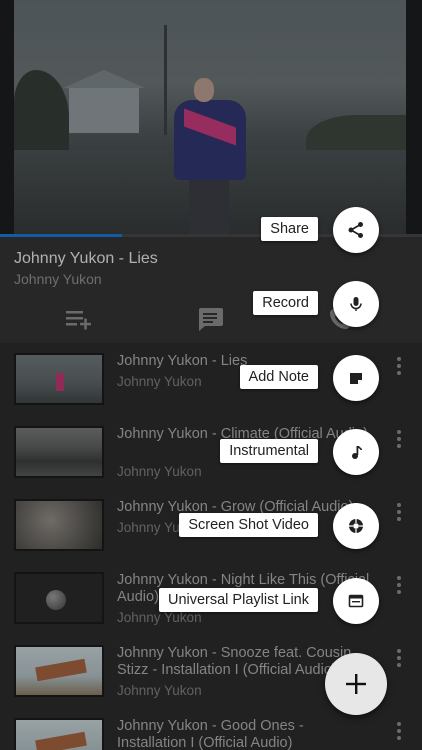  I want to click on screen-shot-video-button, so click(356, 526).